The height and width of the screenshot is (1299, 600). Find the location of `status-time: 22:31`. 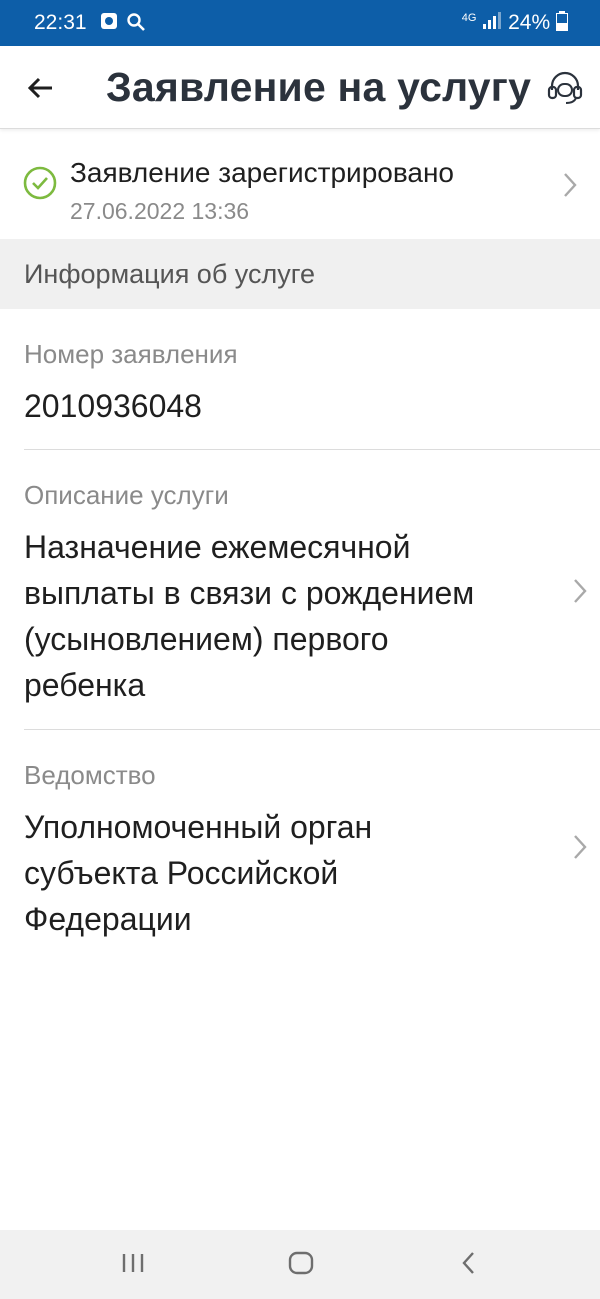

status-time: 22:31 is located at coordinates (60, 22).